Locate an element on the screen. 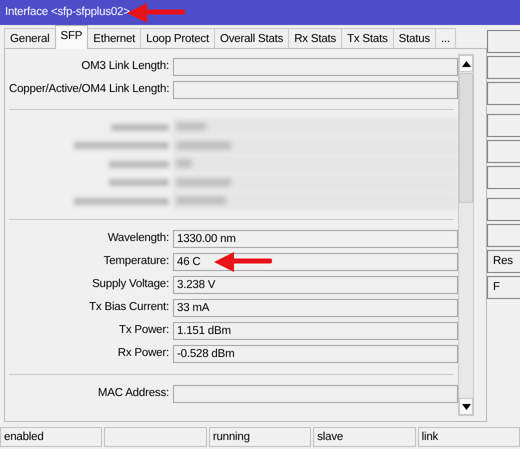  side-button: F is located at coordinates (503, 287).